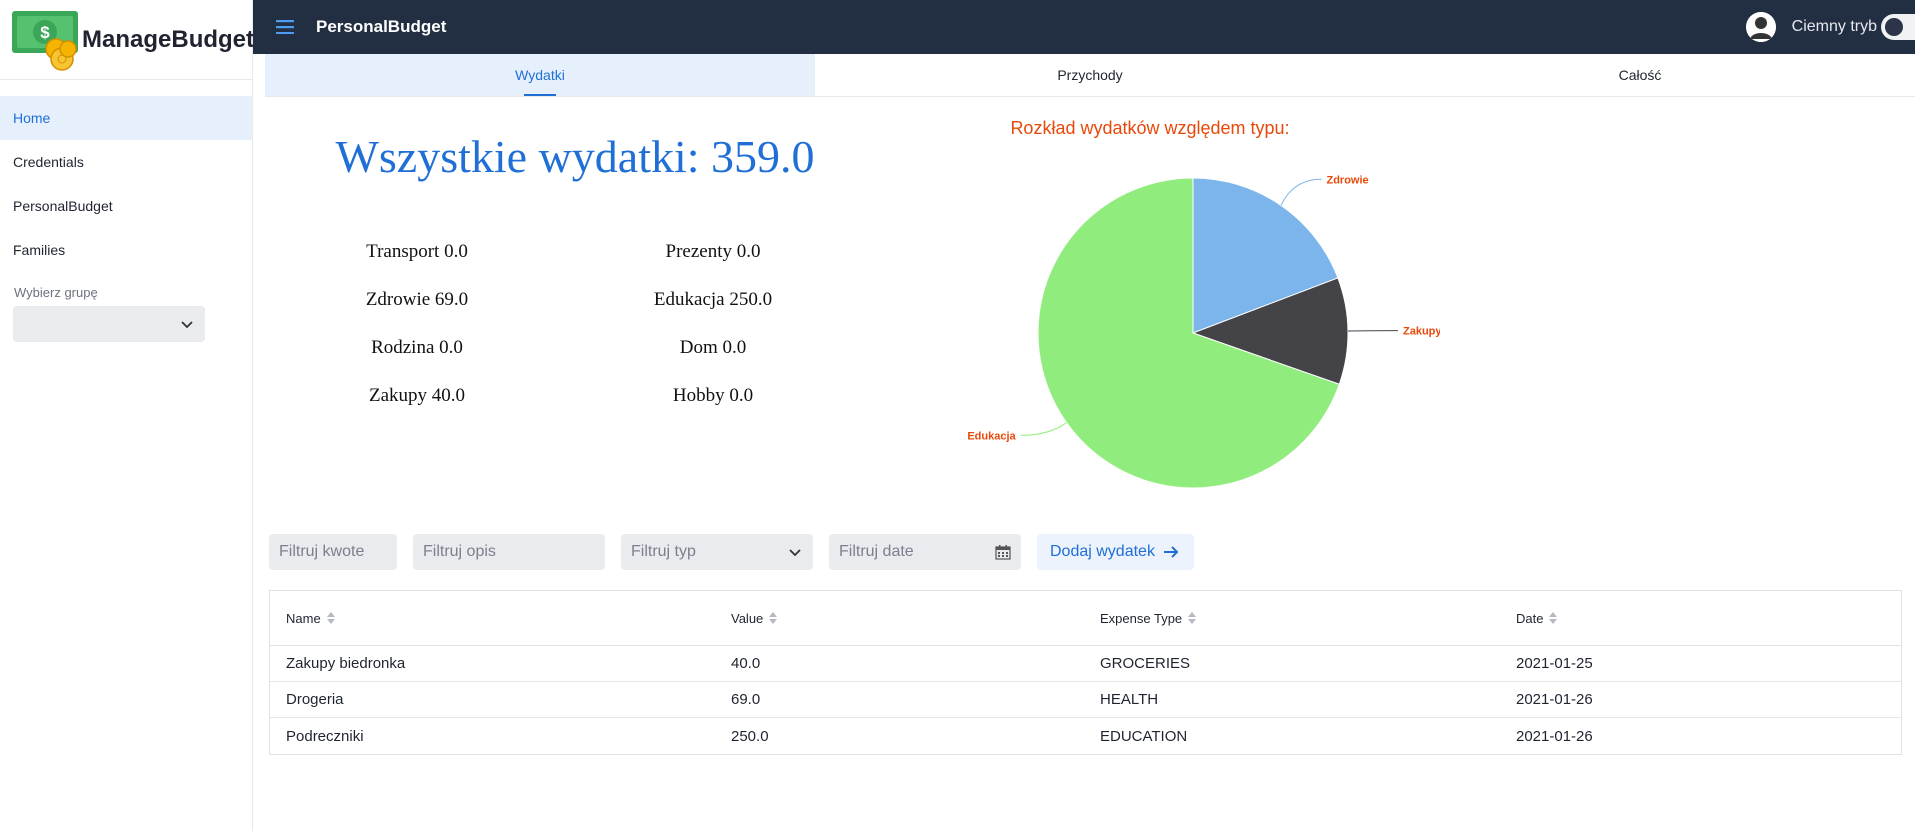 The height and width of the screenshot is (831, 1915). Describe the element at coordinates (1554, 663) in the screenshot. I see `cell-date: 2021-01-25` at that location.